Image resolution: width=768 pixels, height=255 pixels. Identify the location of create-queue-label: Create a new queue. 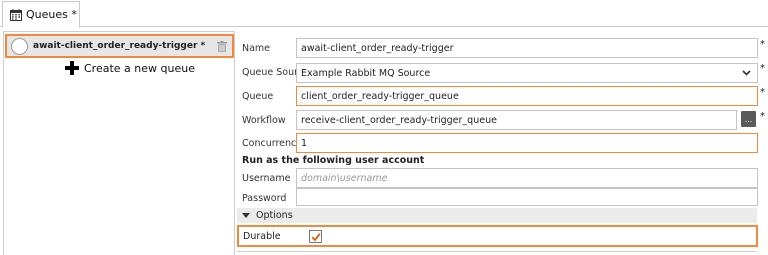
(139, 68).